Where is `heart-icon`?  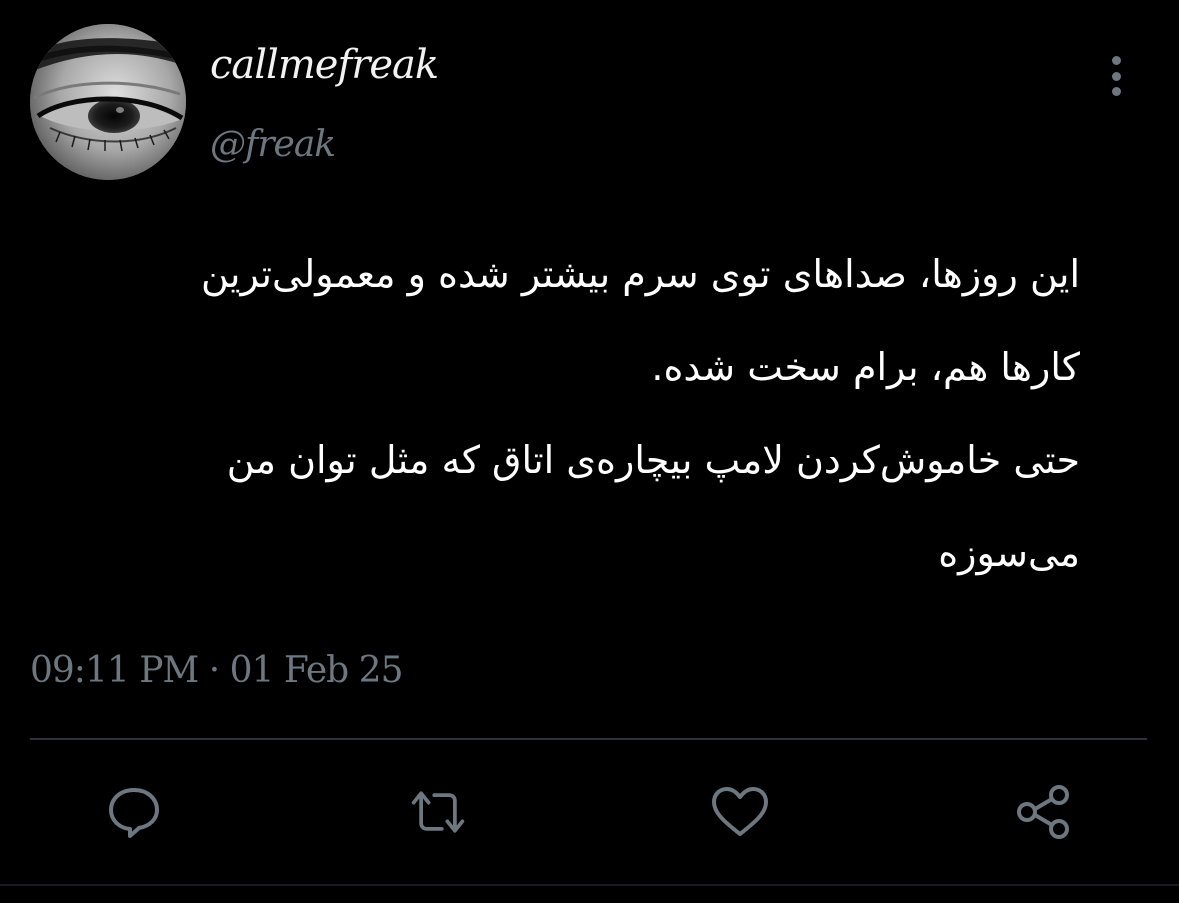 heart-icon is located at coordinates (740, 811).